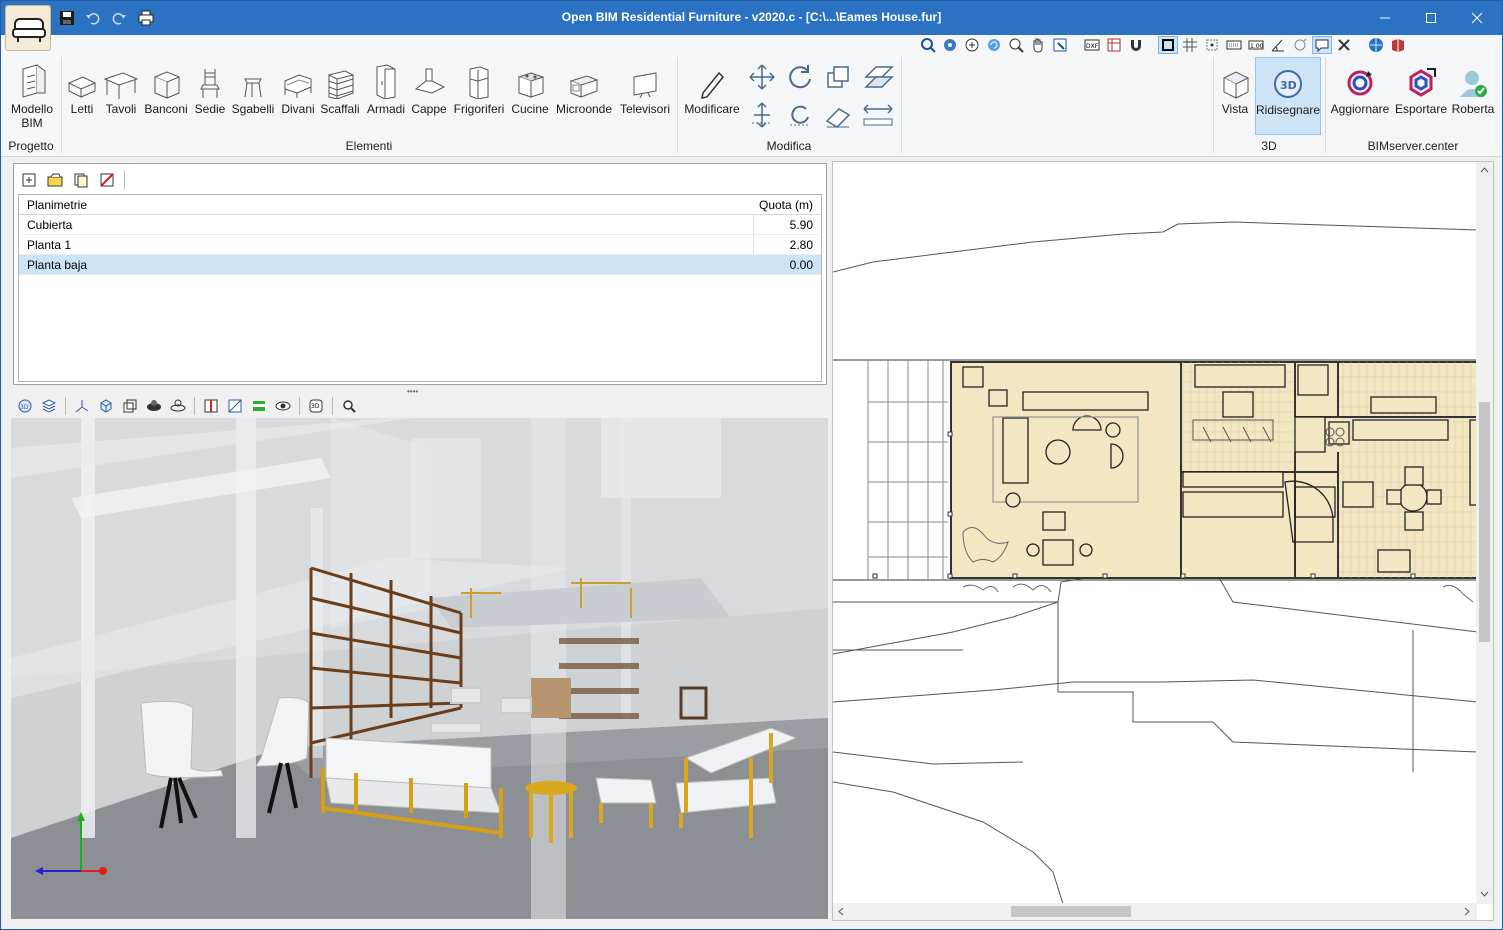 The image size is (1503, 930). Describe the element at coordinates (253, 87) in the screenshot. I see `sgabelli-button: Sgabelli` at that location.